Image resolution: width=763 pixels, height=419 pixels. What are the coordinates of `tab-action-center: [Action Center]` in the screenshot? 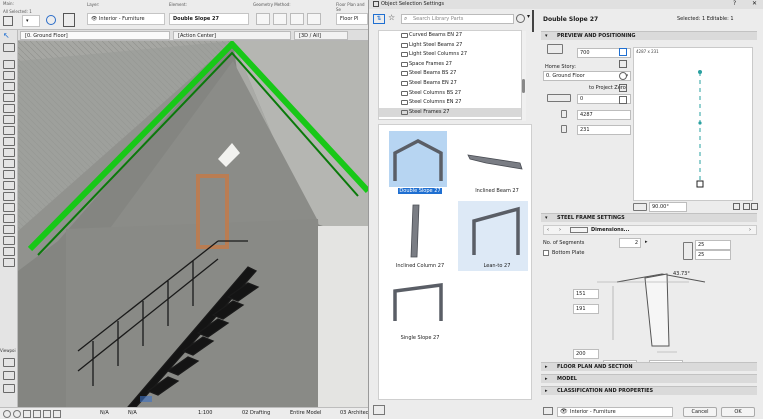 It's located at (232, 35).